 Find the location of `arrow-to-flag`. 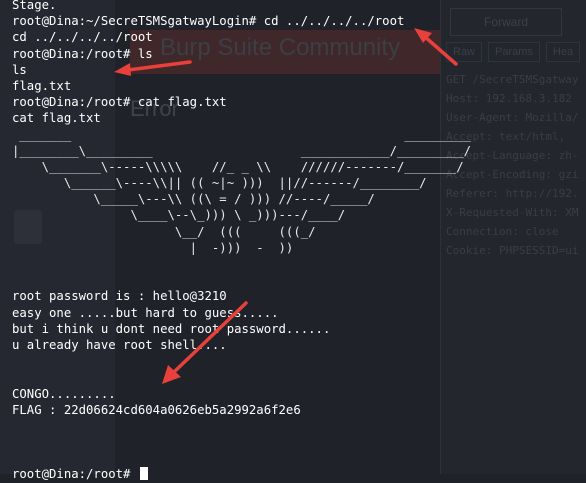

arrow-to-flag is located at coordinates (205, 342).